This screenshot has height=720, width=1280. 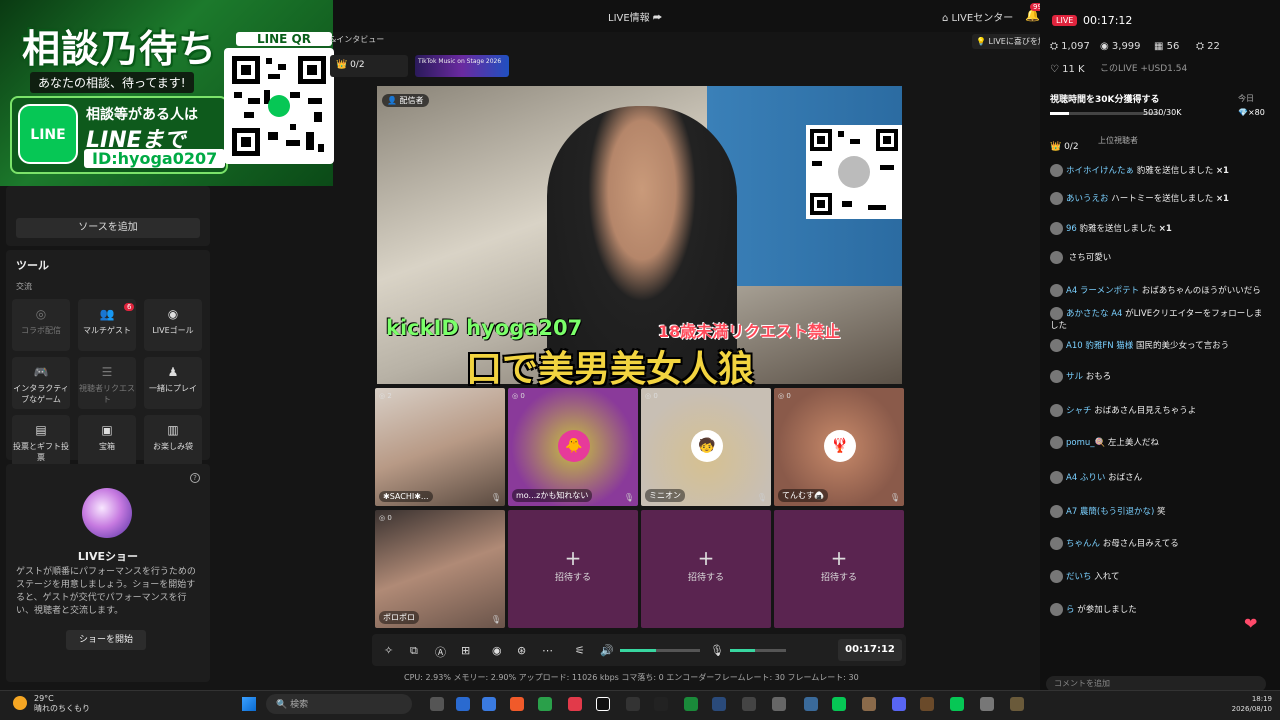 I want to click on top-viewers-tab: 上位視聴者, so click(x=1118, y=140).